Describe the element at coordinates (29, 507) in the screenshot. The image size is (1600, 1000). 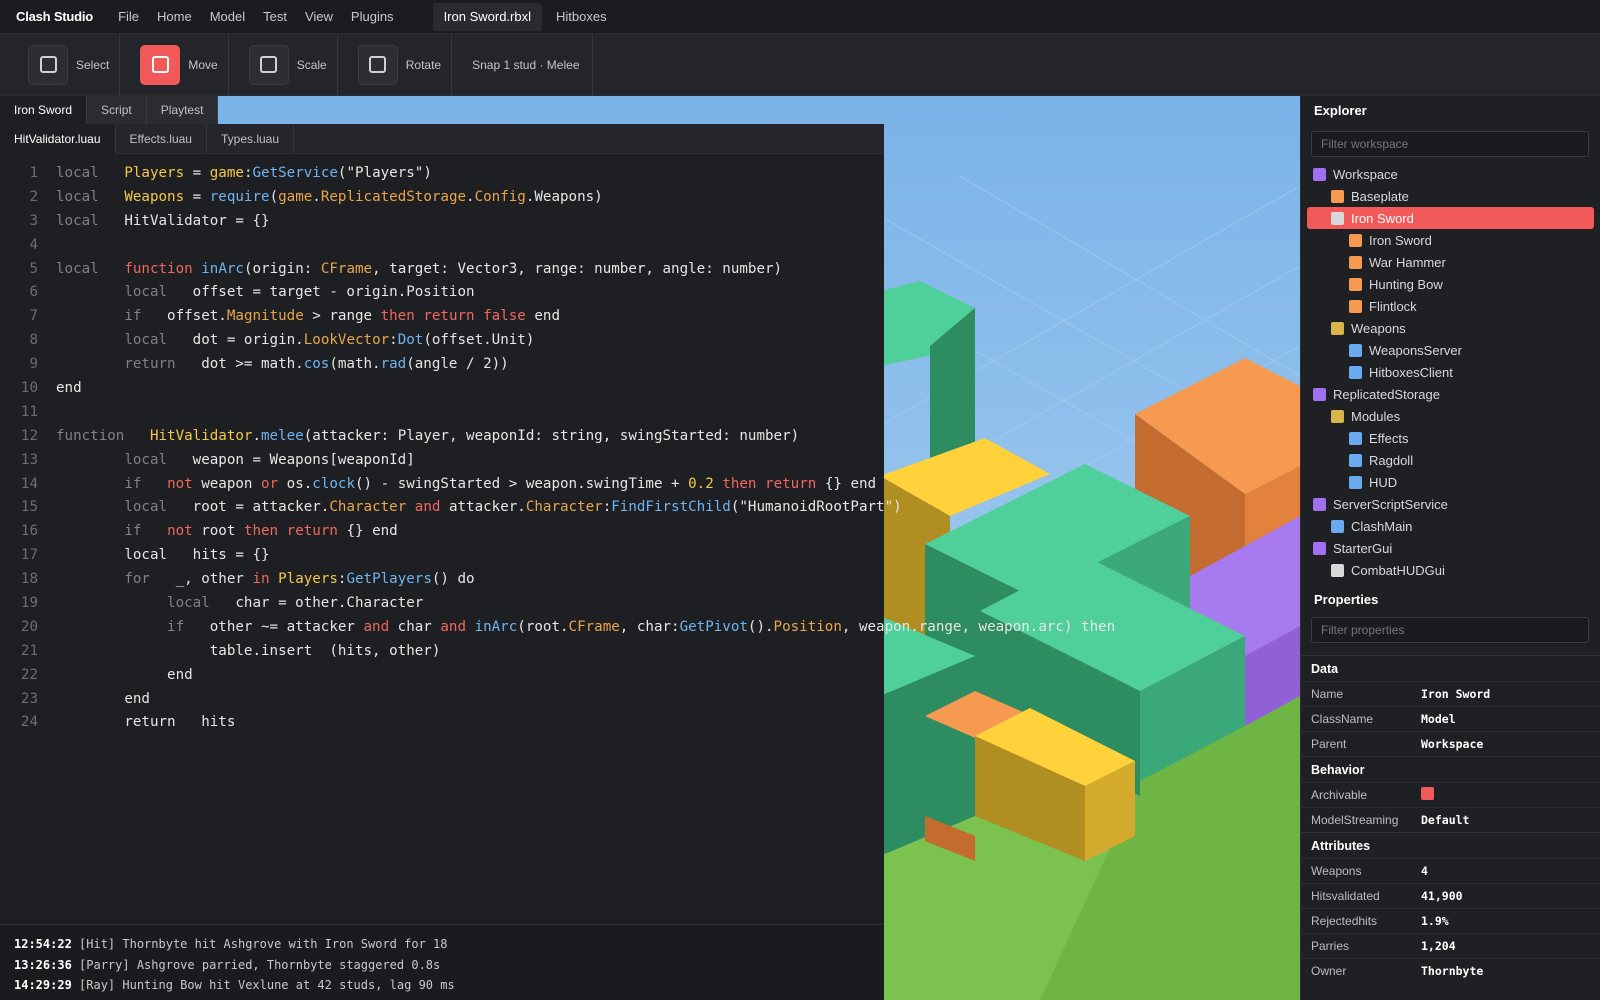
I see `line-number: 15` at that location.